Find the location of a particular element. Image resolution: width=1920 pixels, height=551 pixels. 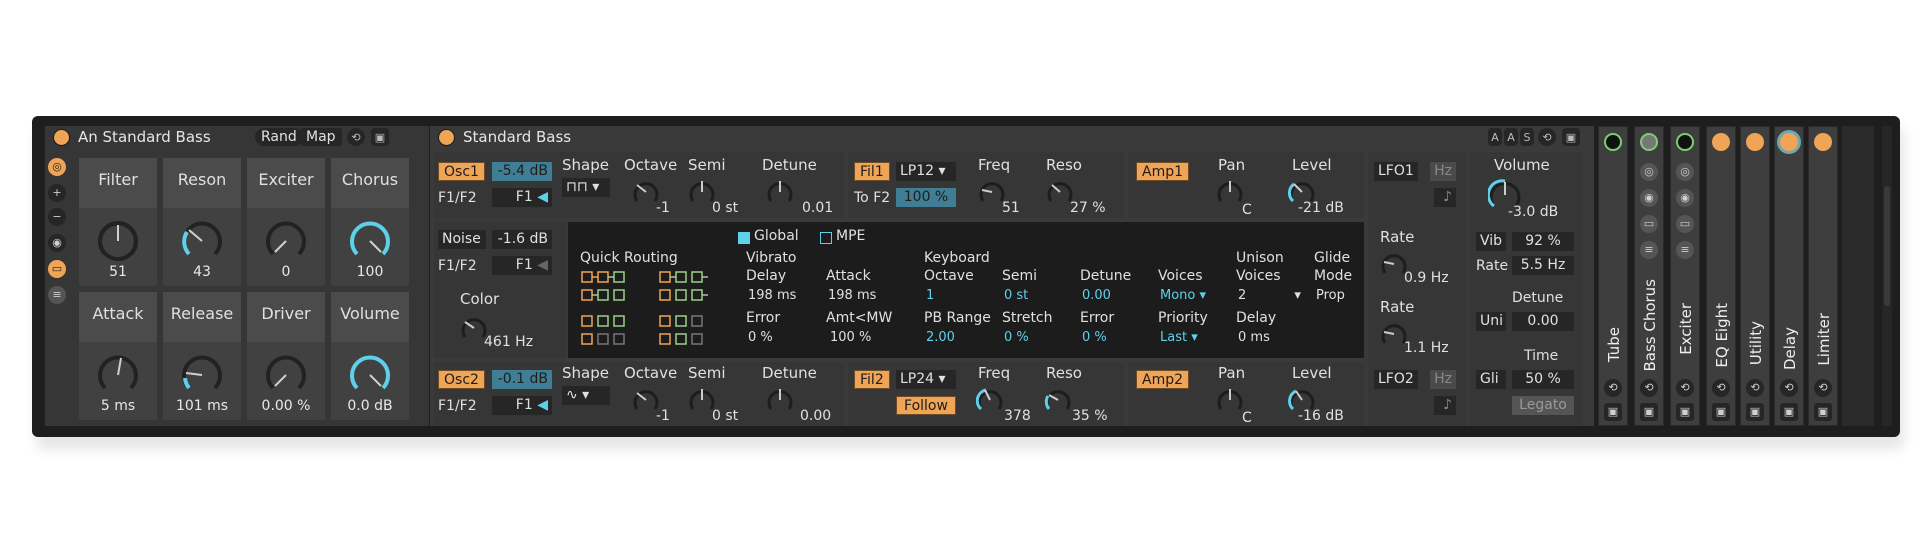

minus-icon: − is located at coordinates (57, 217).